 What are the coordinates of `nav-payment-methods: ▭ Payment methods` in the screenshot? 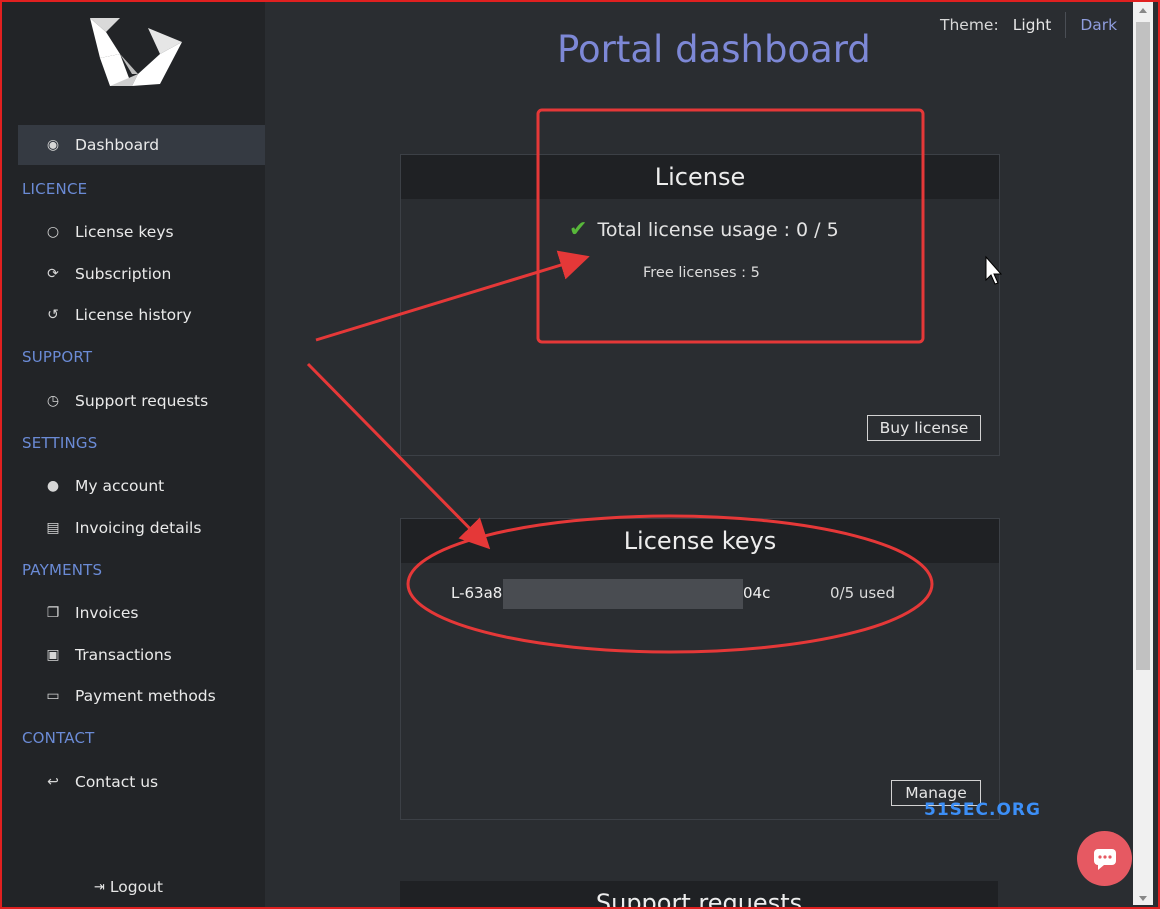 It's located at (141, 696).